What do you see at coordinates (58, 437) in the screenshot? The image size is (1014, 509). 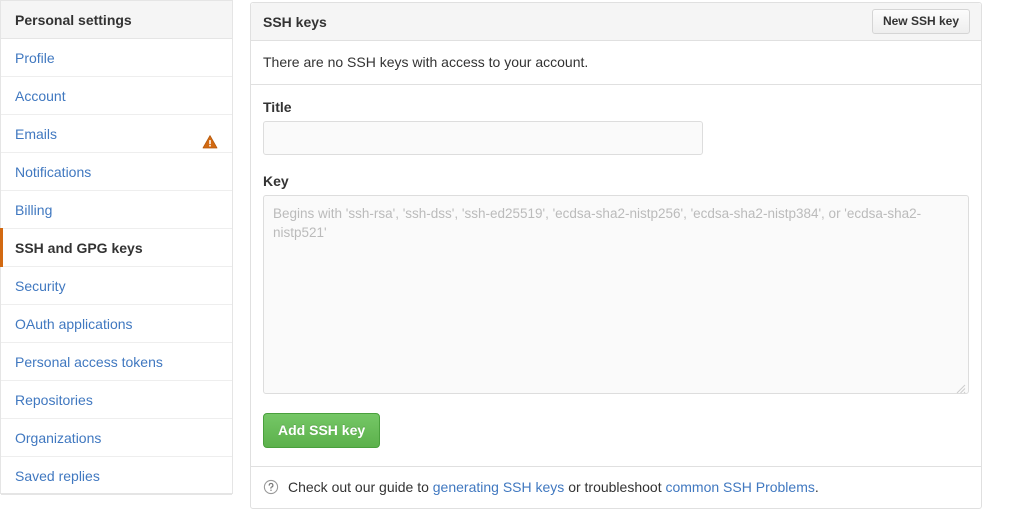 I see `sidebar-item-label: Organizations` at bounding box center [58, 437].